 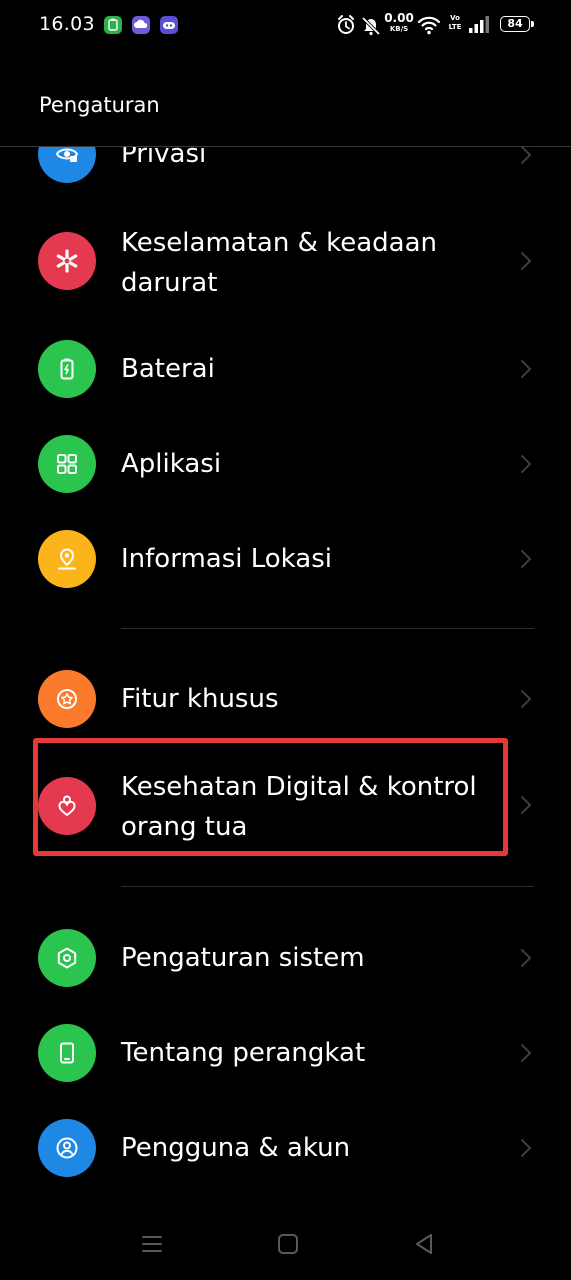 I want to click on wifi-icon, so click(x=429, y=25).